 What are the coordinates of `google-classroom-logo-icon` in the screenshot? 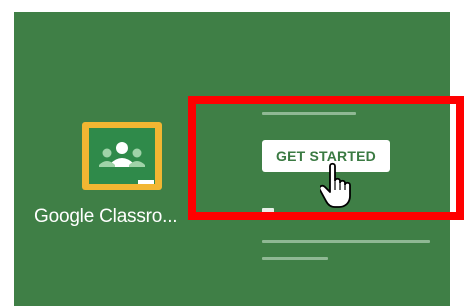 It's located at (122, 156).